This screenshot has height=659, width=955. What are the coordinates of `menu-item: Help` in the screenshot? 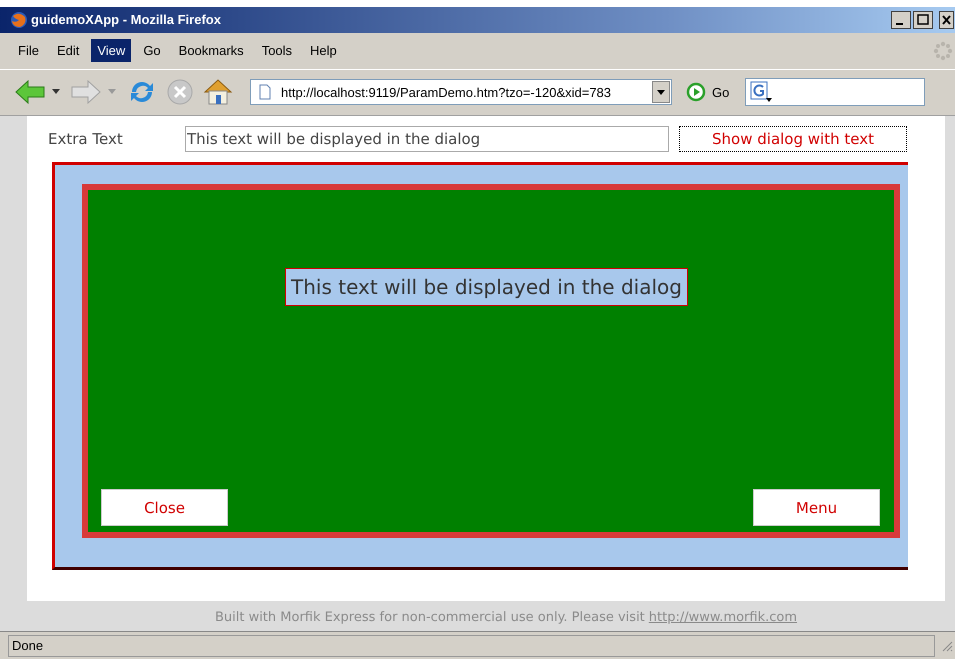 It's located at (323, 50).